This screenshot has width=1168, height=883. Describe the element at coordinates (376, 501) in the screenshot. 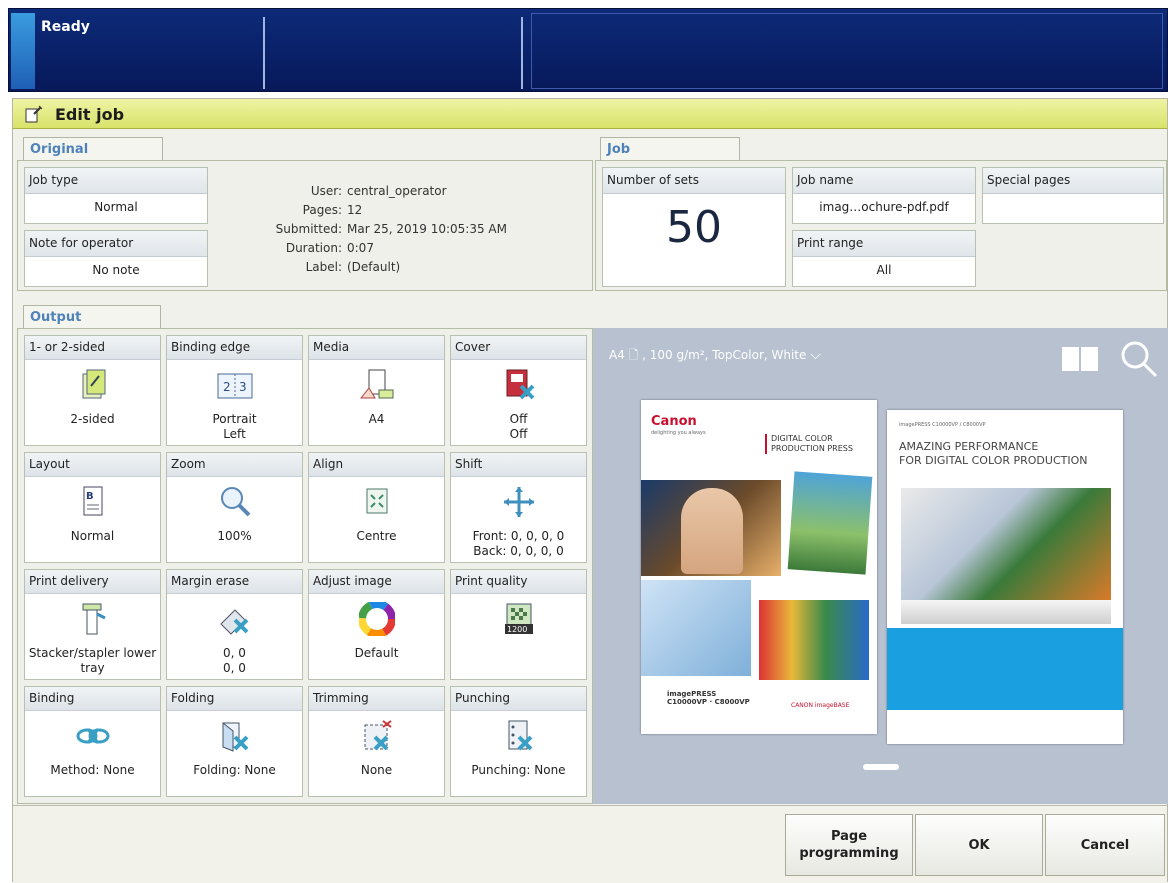

I see `align-icon` at that location.